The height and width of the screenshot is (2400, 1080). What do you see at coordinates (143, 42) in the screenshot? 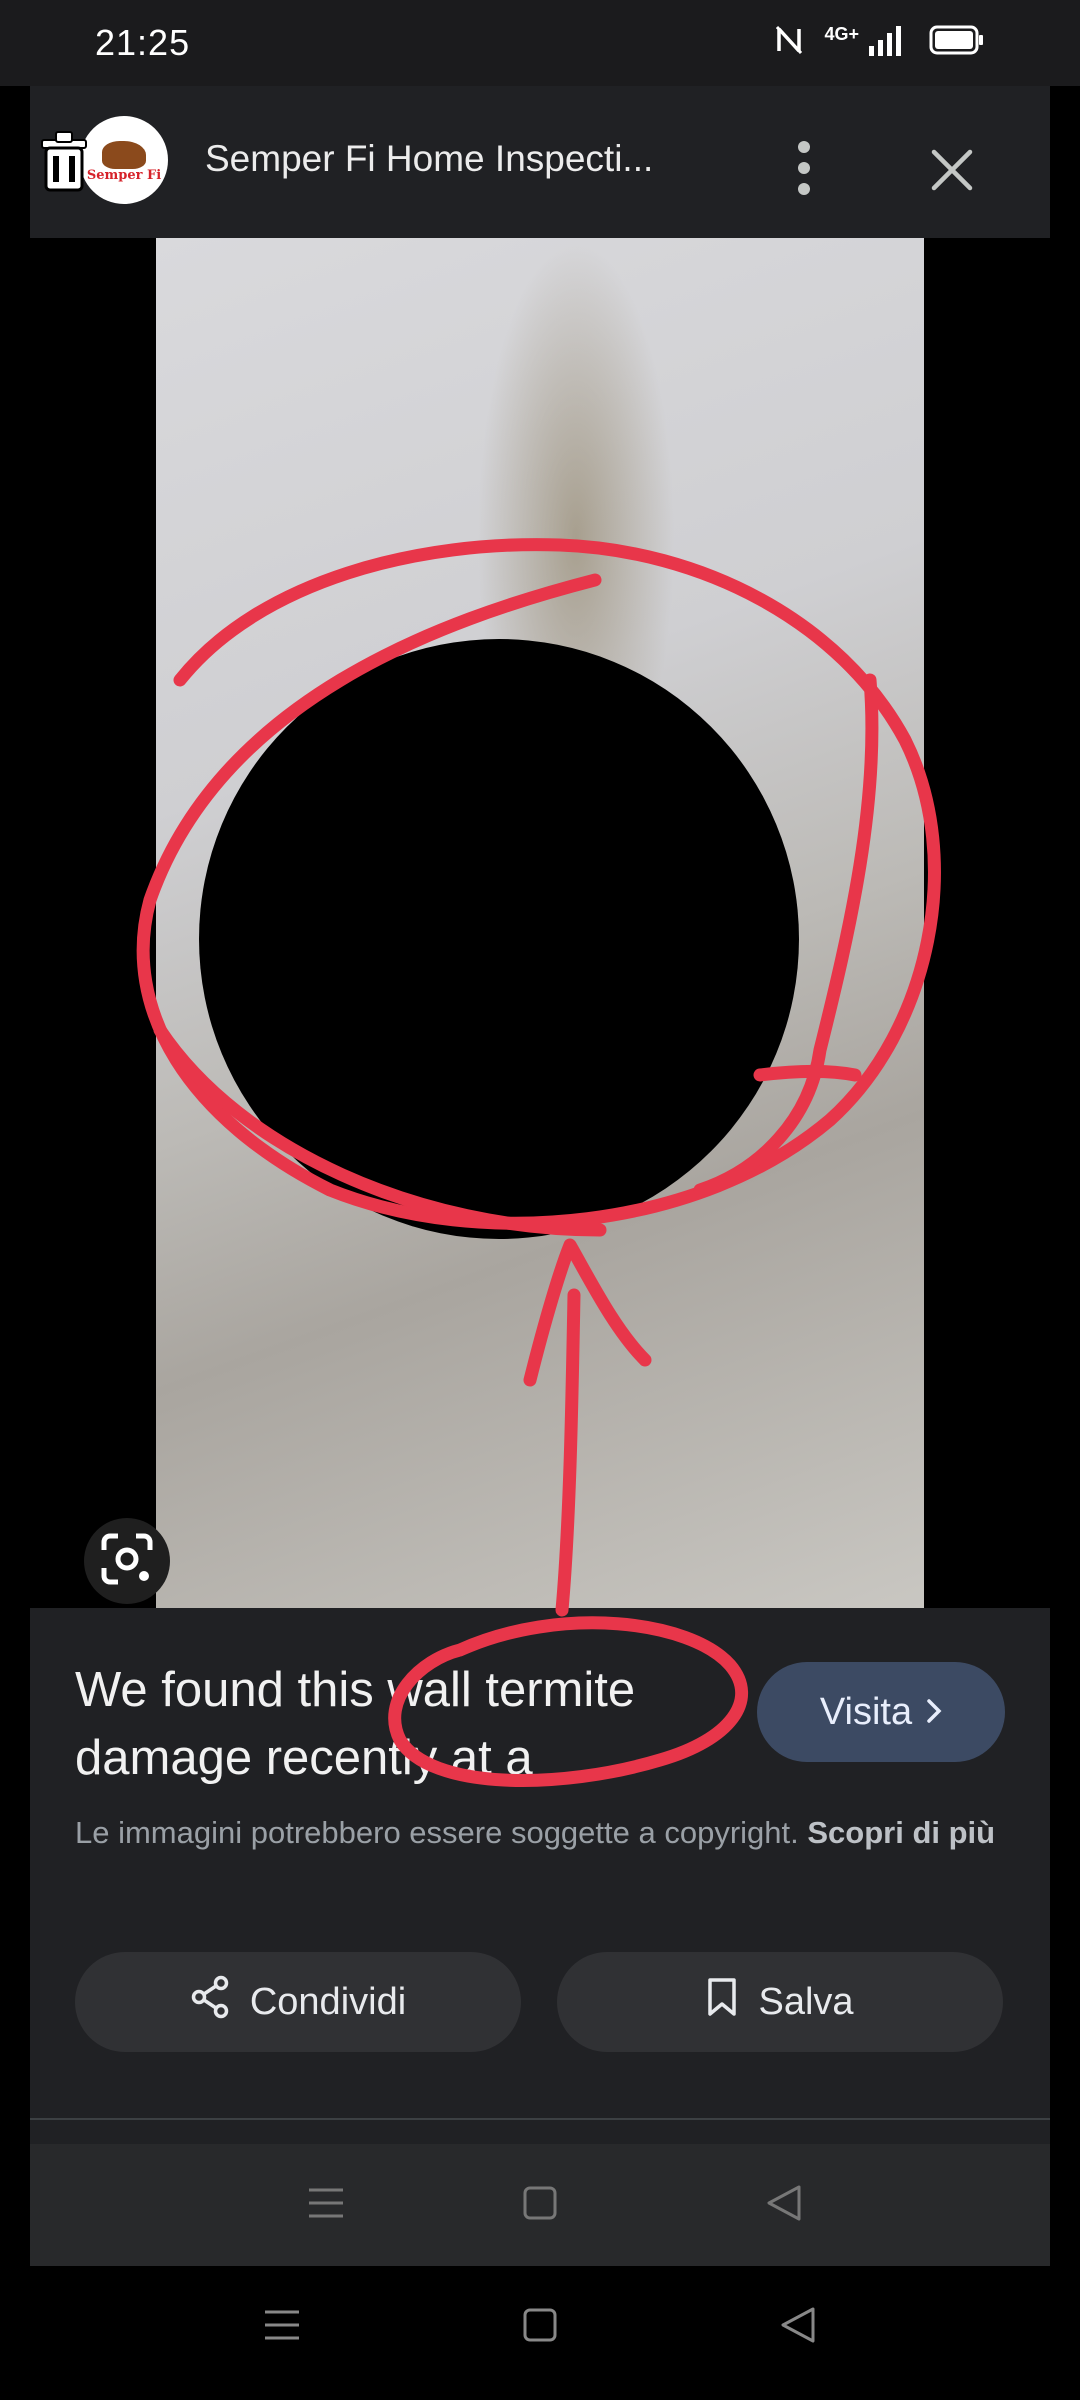
I see `status-time: 21:25` at bounding box center [143, 42].